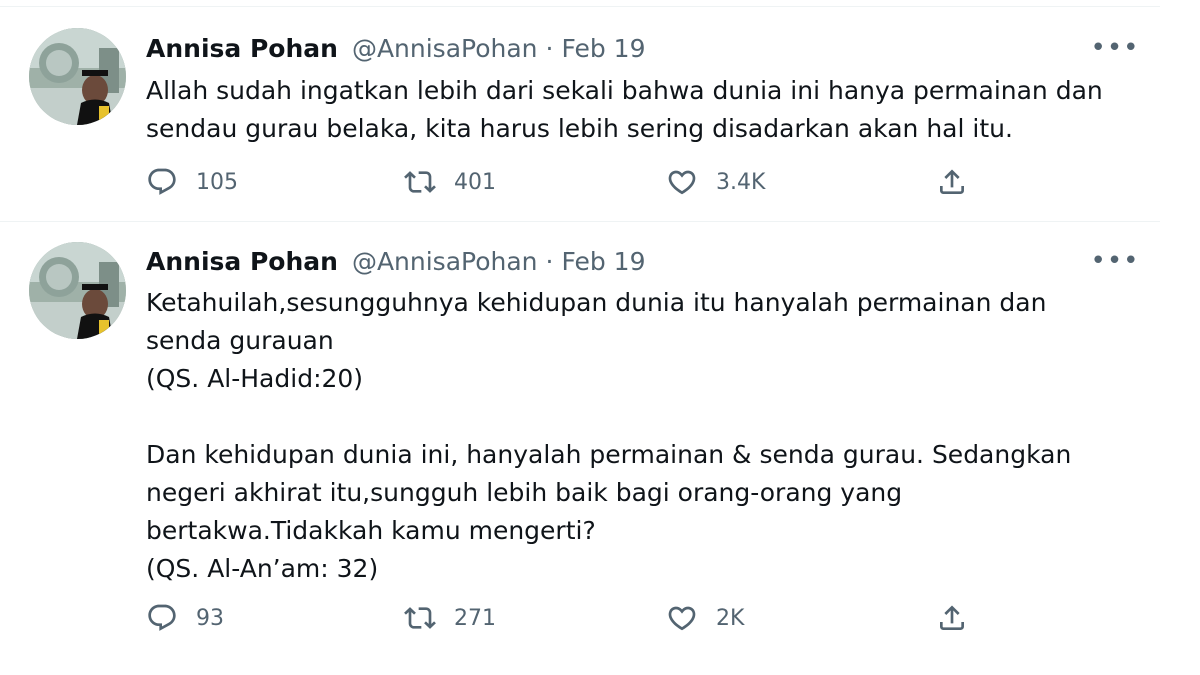  Describe the element at coordinates (705, 618) in the screenshot. I see `like-button: 2K` at that location.